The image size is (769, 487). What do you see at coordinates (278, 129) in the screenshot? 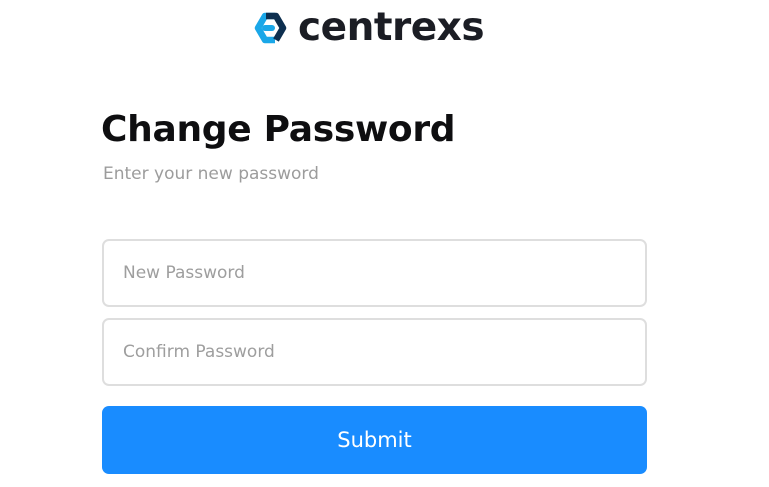
I see `page-title: Change Password` at bounding box center [278, 129].